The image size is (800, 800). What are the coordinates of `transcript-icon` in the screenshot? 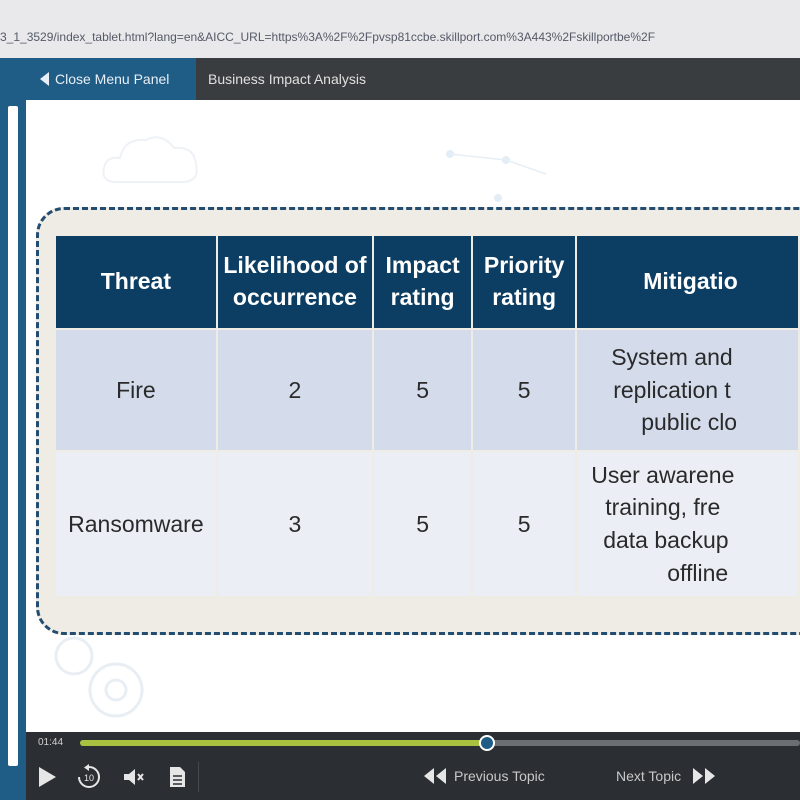 It's located at (177, 777).